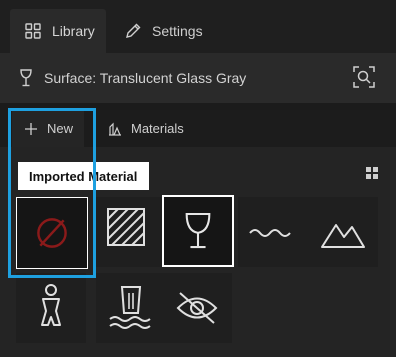 Image resolution: width=396 pixels, height=357 pixels. I want to click on surface-row: Surface: Translucent Glass Gray, so click(198, 78).